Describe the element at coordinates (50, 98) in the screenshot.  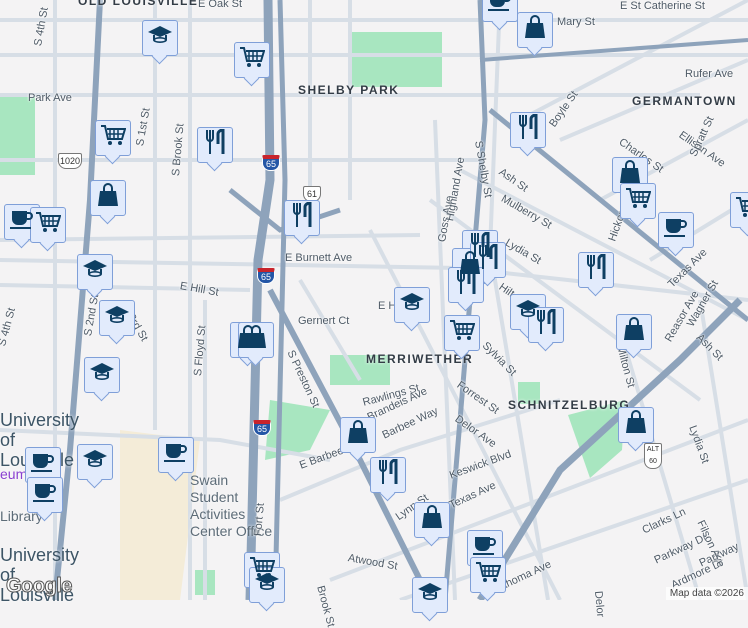
I see `street-label: Park Ave` at that location.